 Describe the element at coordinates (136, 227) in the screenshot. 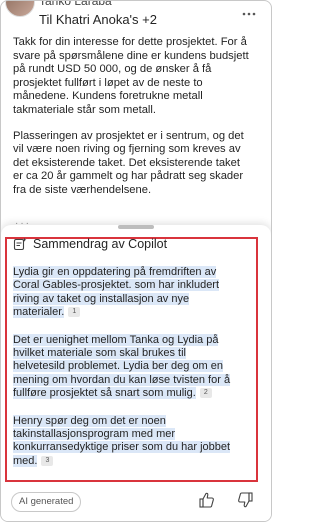

I see `sheet-drag-handle` at that location.